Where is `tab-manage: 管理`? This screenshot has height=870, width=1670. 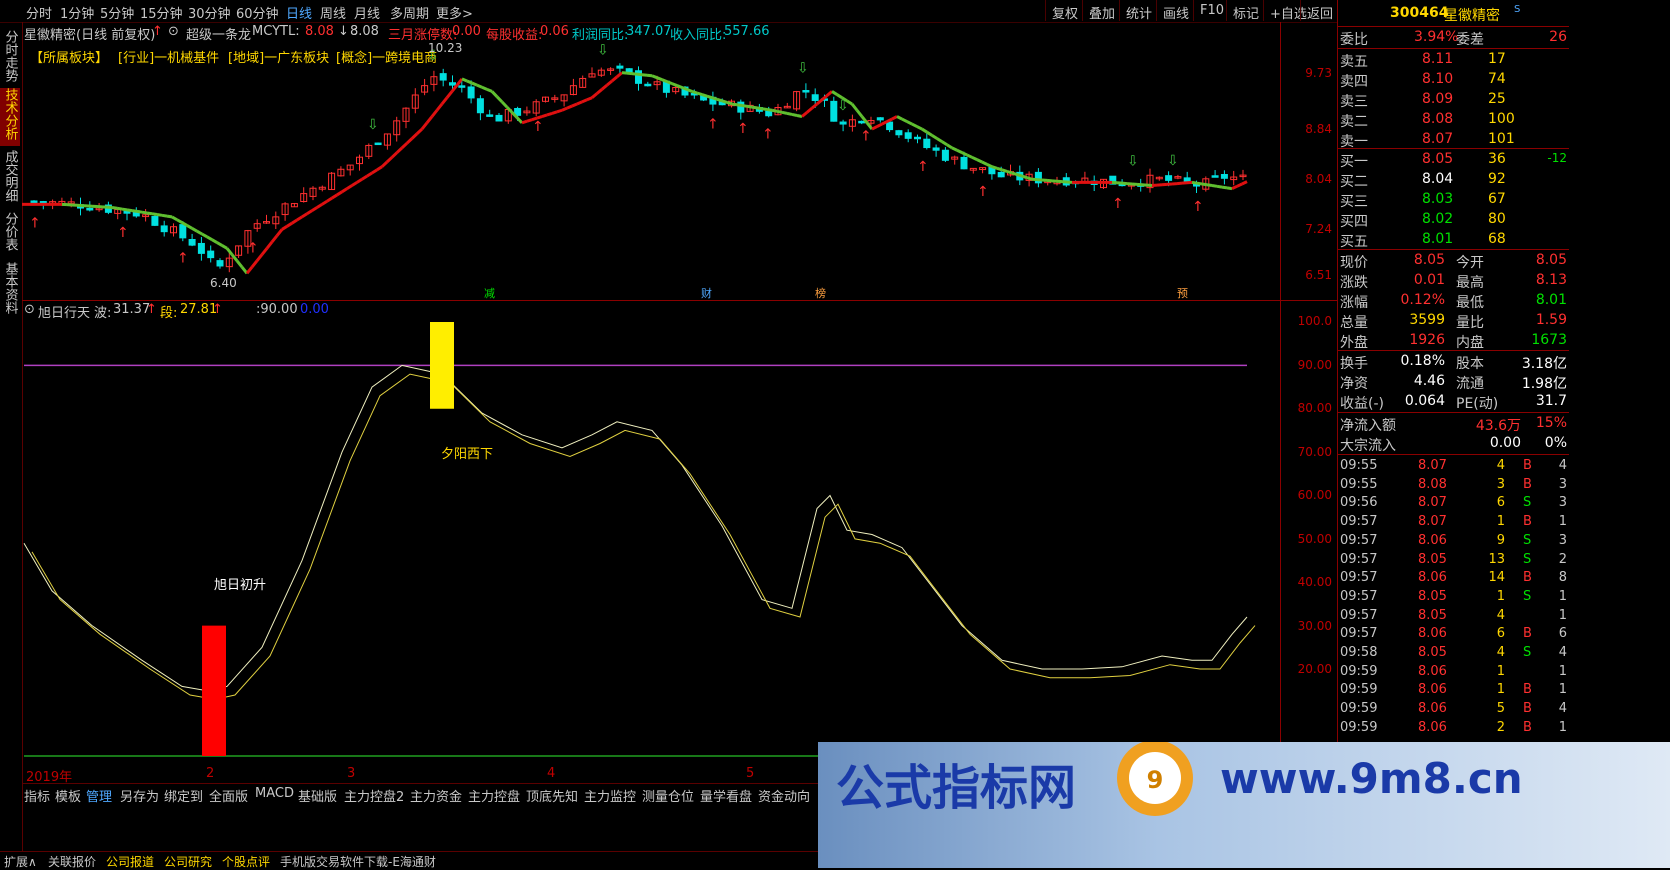 tab-manage: 管理 is located at coordinates (99, 795).